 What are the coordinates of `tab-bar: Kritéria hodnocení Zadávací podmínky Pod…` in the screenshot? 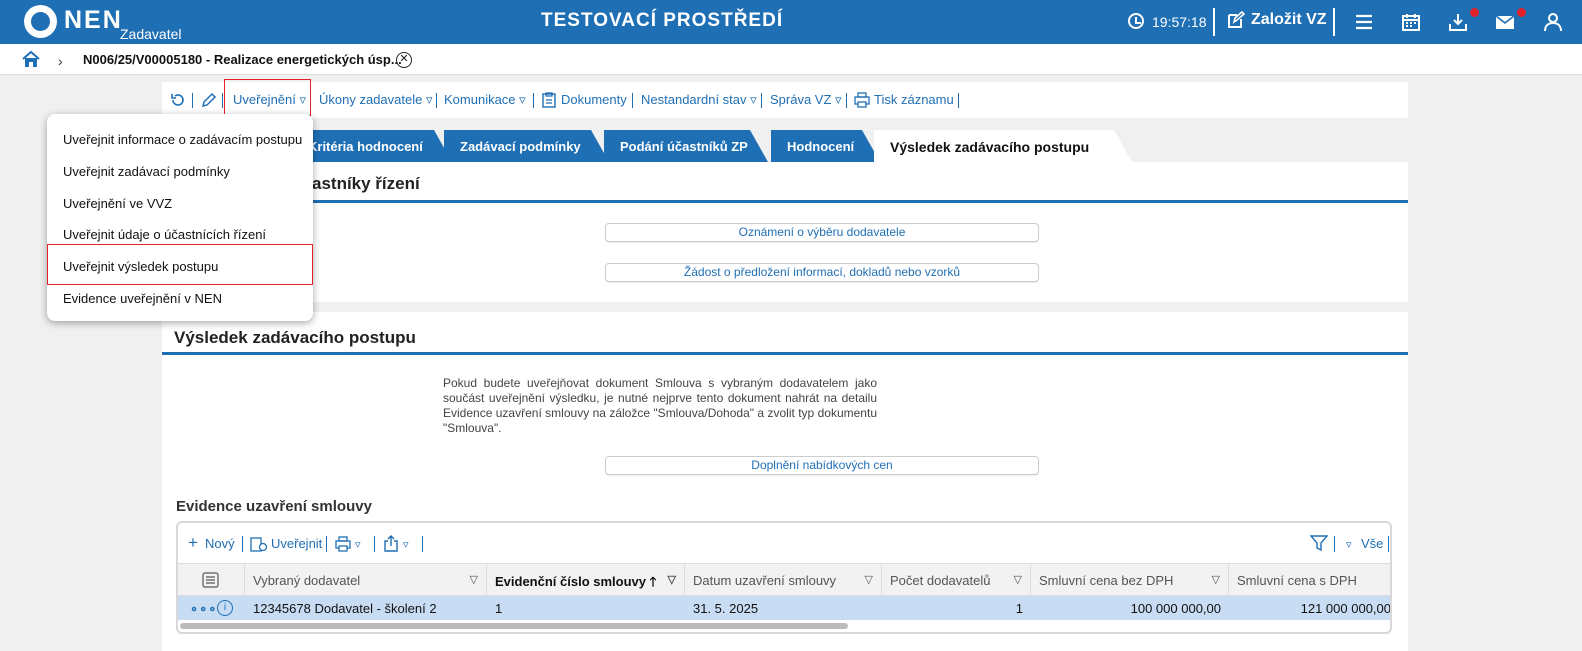 It's located at (785, 146).